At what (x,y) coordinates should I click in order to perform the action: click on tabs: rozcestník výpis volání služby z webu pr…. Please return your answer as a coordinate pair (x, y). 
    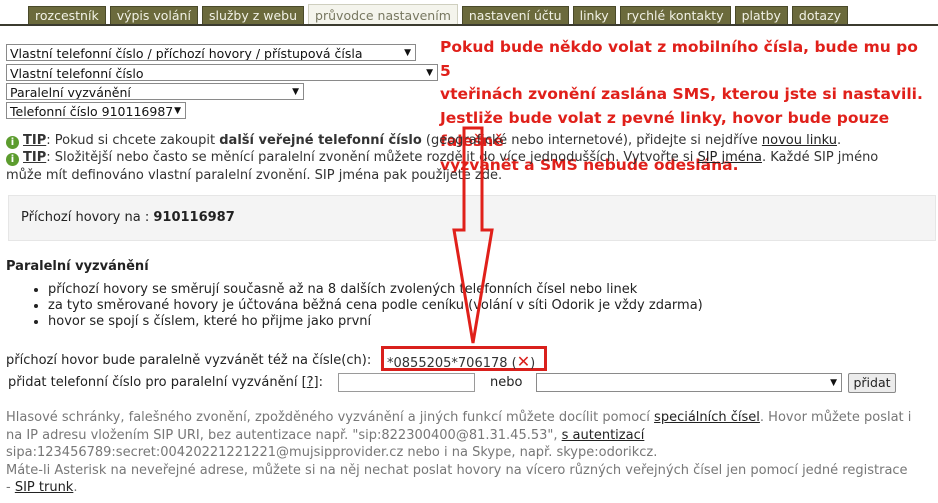
    Looking at the image, I should click on (440, 15).